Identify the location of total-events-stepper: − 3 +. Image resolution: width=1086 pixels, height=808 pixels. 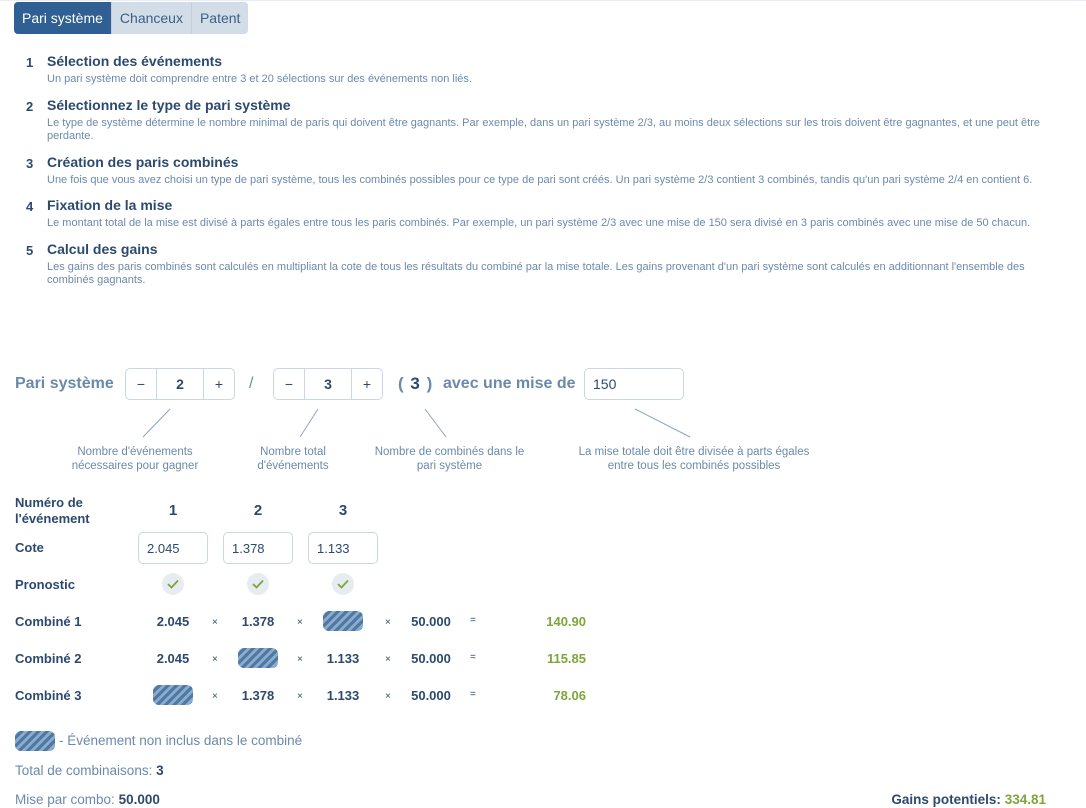
(328, 384).